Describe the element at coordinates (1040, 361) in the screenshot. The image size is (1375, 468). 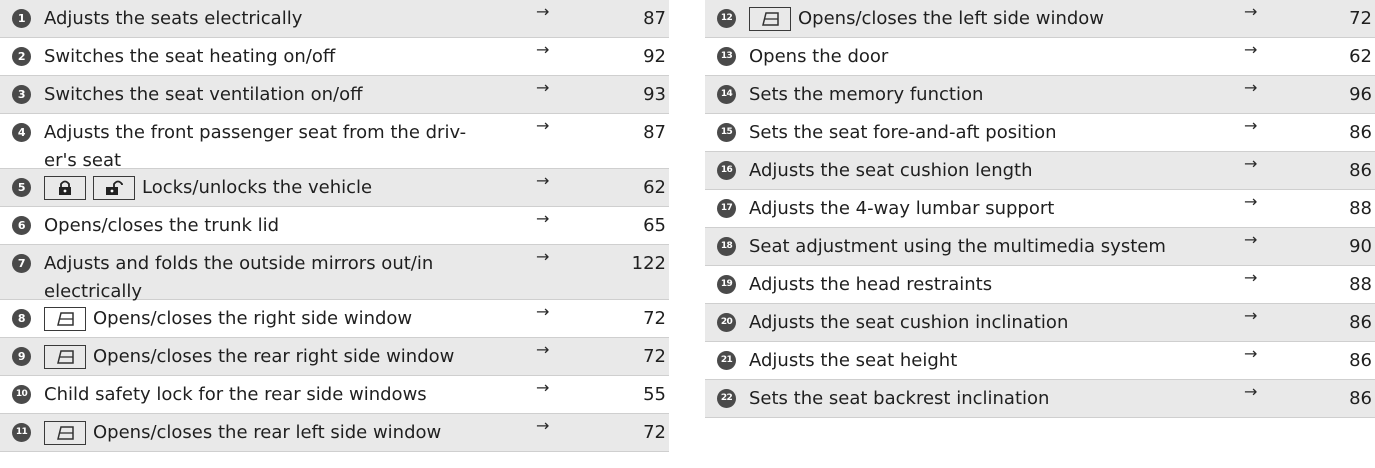
I see `list-item: 21 Adjusts the seat height → 86` at that location.